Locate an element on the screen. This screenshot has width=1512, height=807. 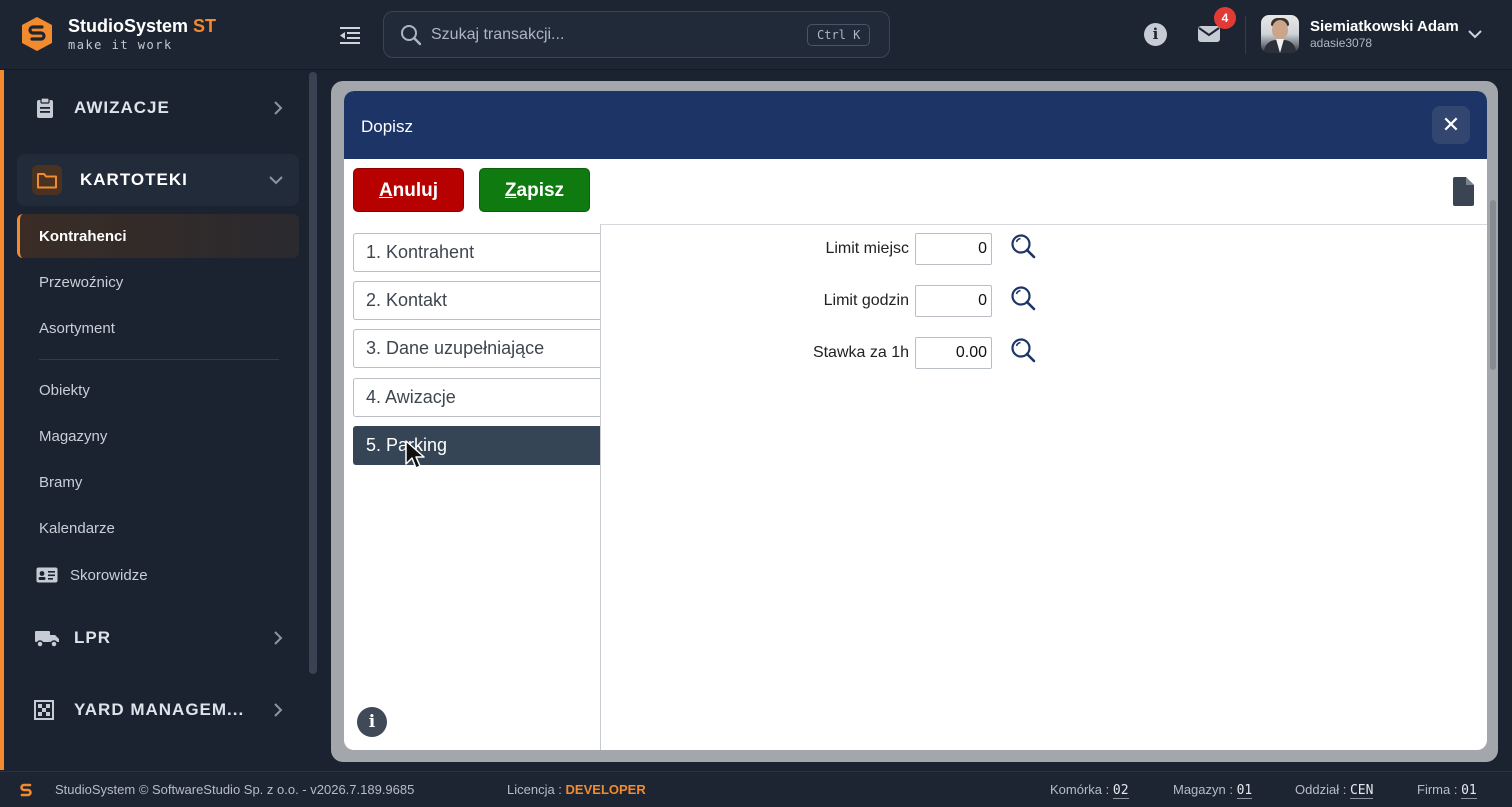
field-row-limit-godzin: Limit godzin is located at coordinates (821, 301).